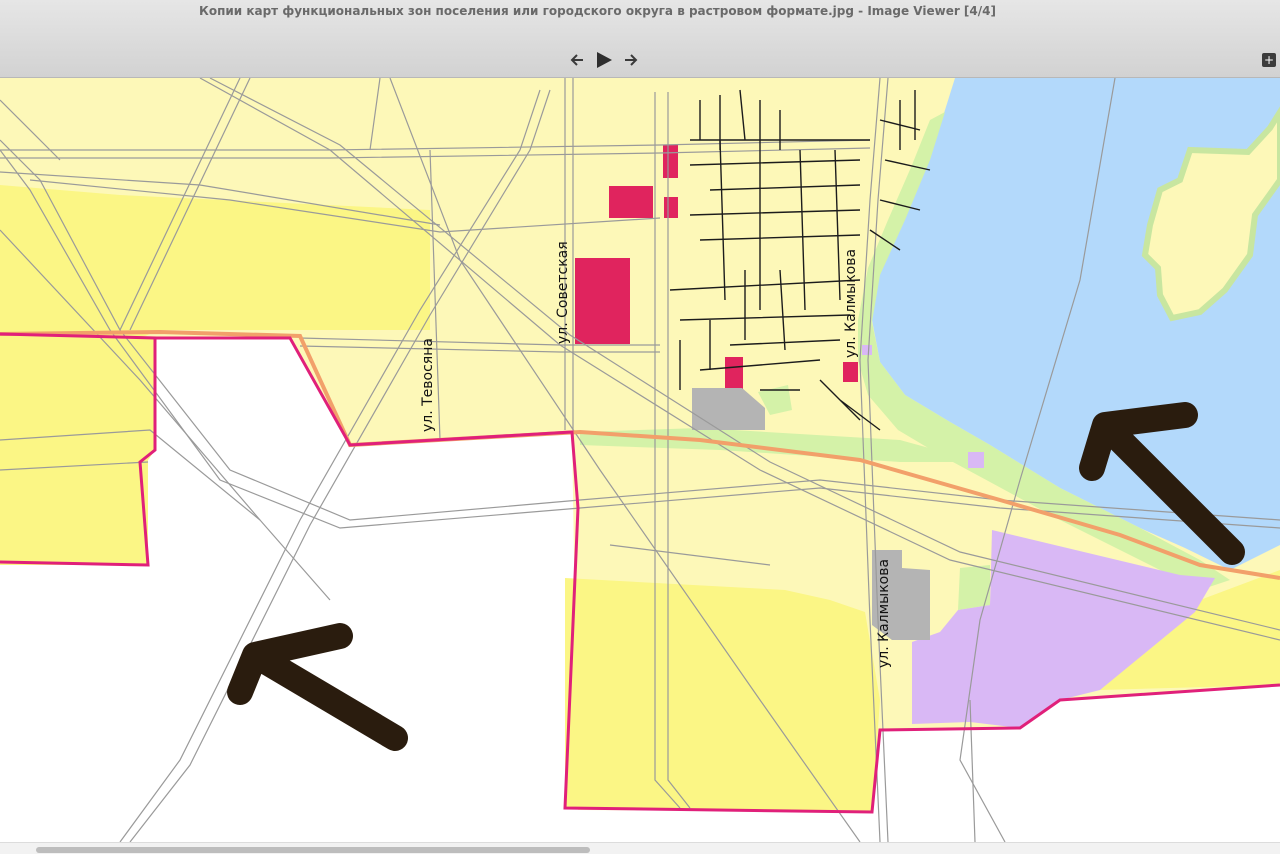  Describe the element at coordinates (631, 60) in the screenshot. I see `arrow-right-icon` at that location.